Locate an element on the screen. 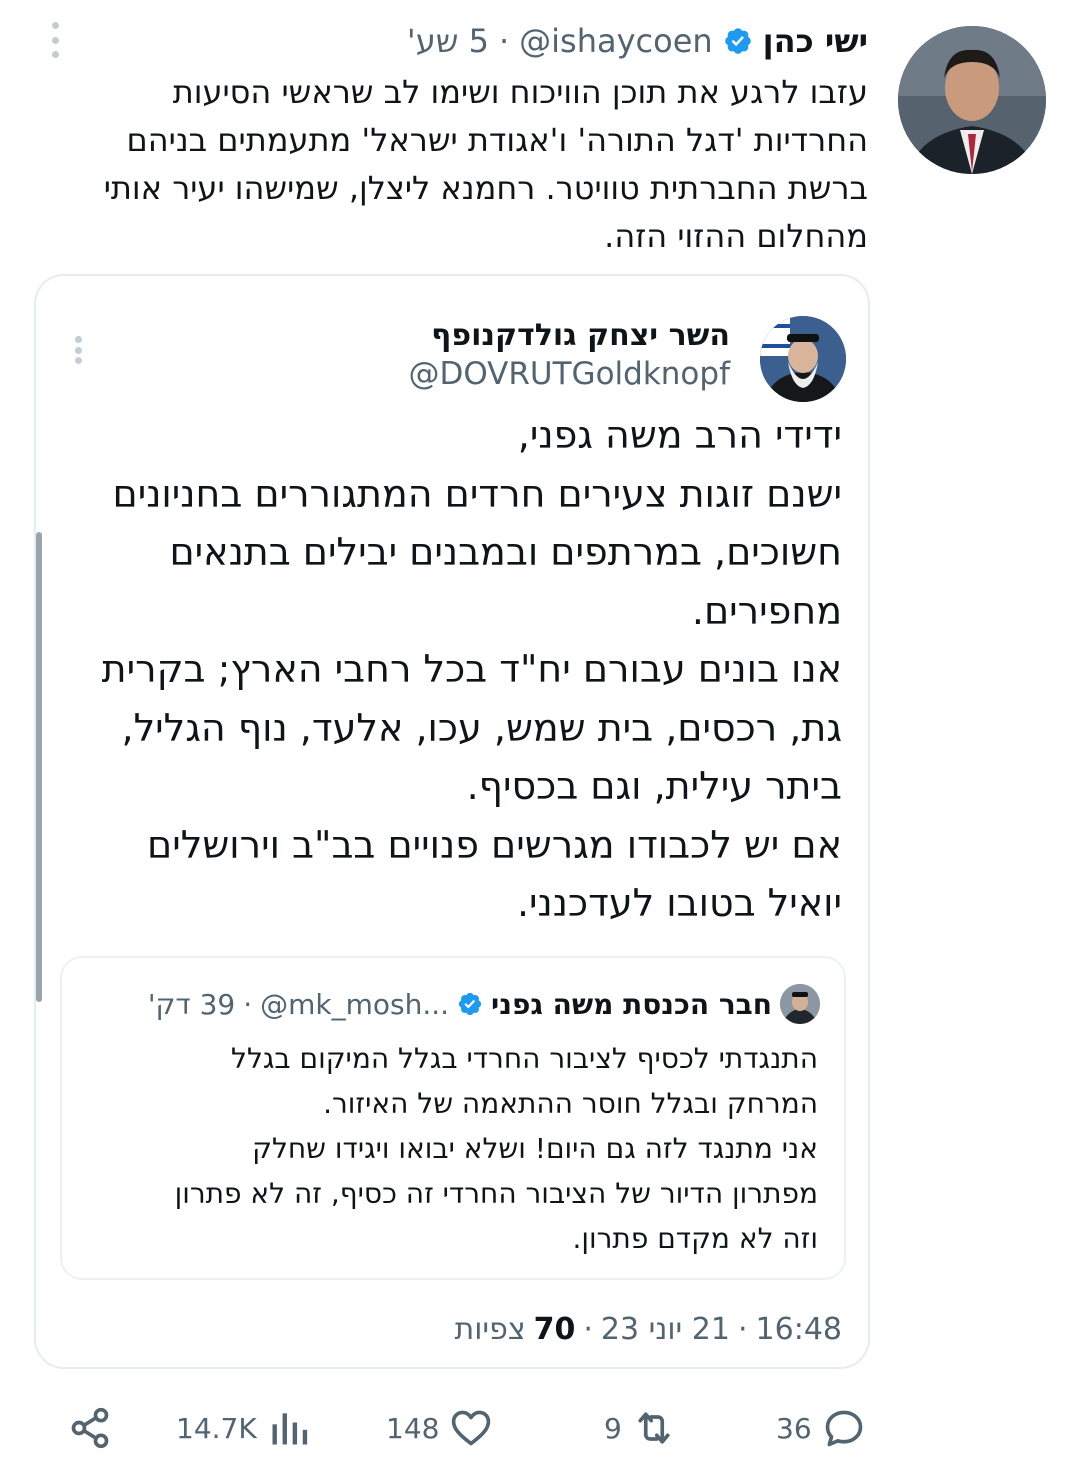 The height and width of the screenshot is (1470, 1080). quote-body-line: אם יש לכבודו מגרשים פנויים בב"ב וירושלים is located at coordinates (494, 844).